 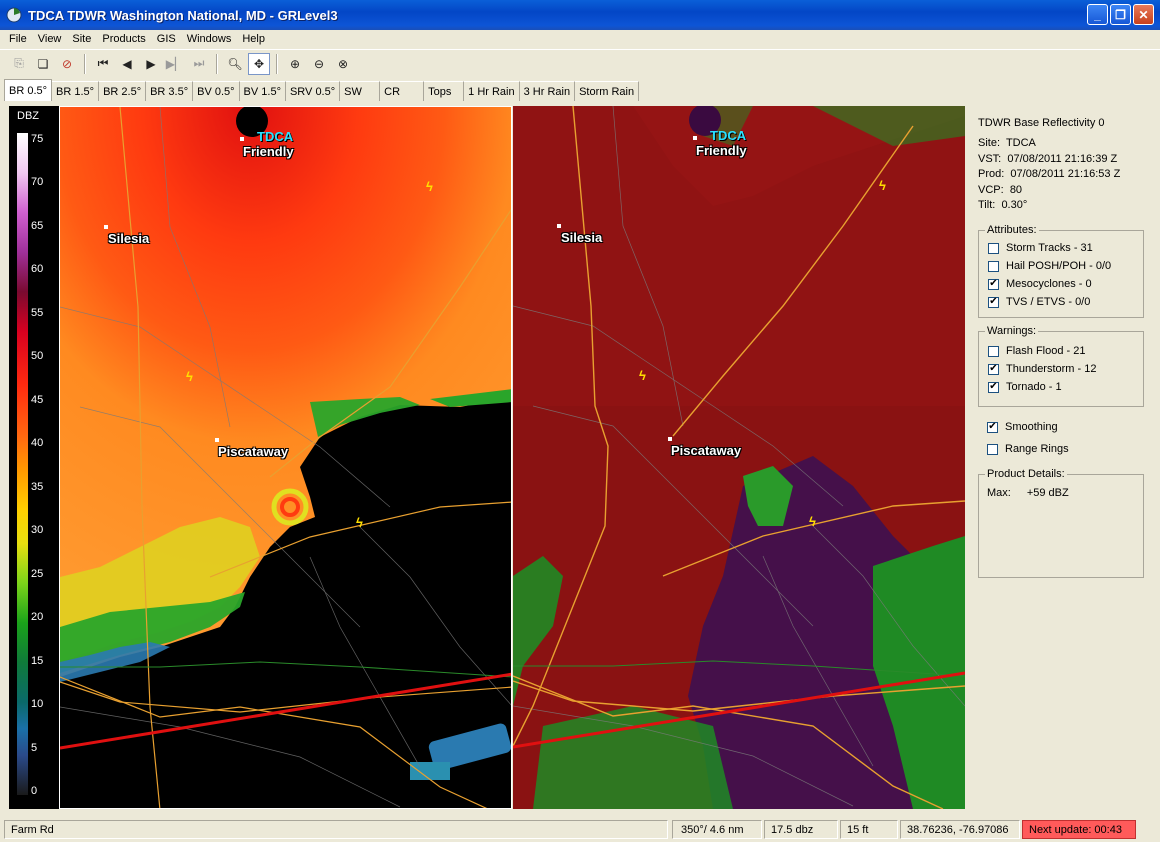 I want to click on warnings-title: Warnings:, so click(x=1012, y=331).